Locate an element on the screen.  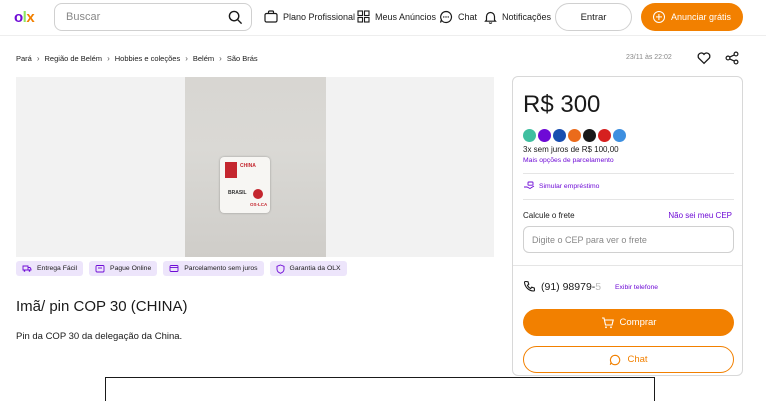
show-phone-link: Exibir telefone is located at coordinates (636, 287).